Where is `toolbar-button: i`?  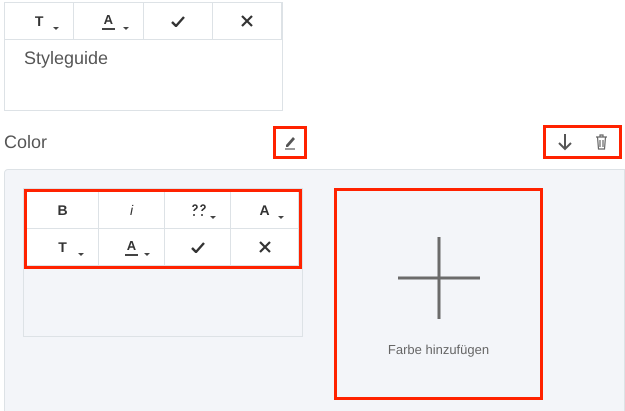
toolbar-button: i is located at coordinates (132, 210).